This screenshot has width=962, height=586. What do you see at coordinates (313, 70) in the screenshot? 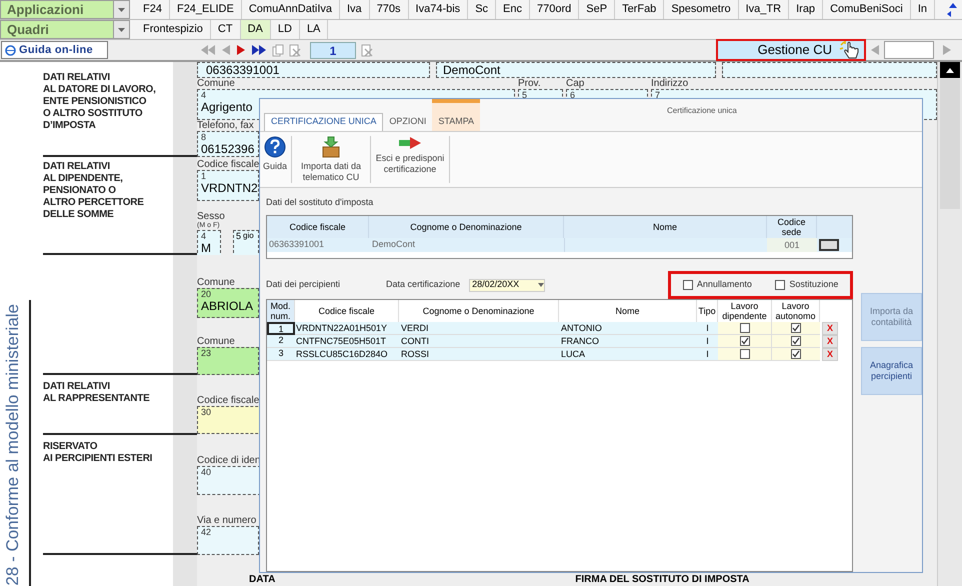
I see `input-field: 06363391001` at bounding box center [313, 70].